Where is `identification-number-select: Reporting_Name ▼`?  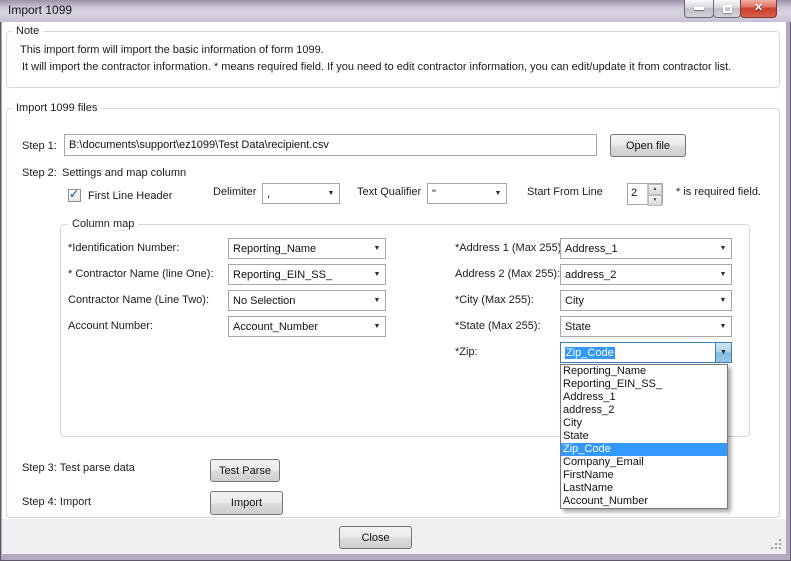 identification-number-select: Reporting_Name ▼ is located at coordinates (307, 248).